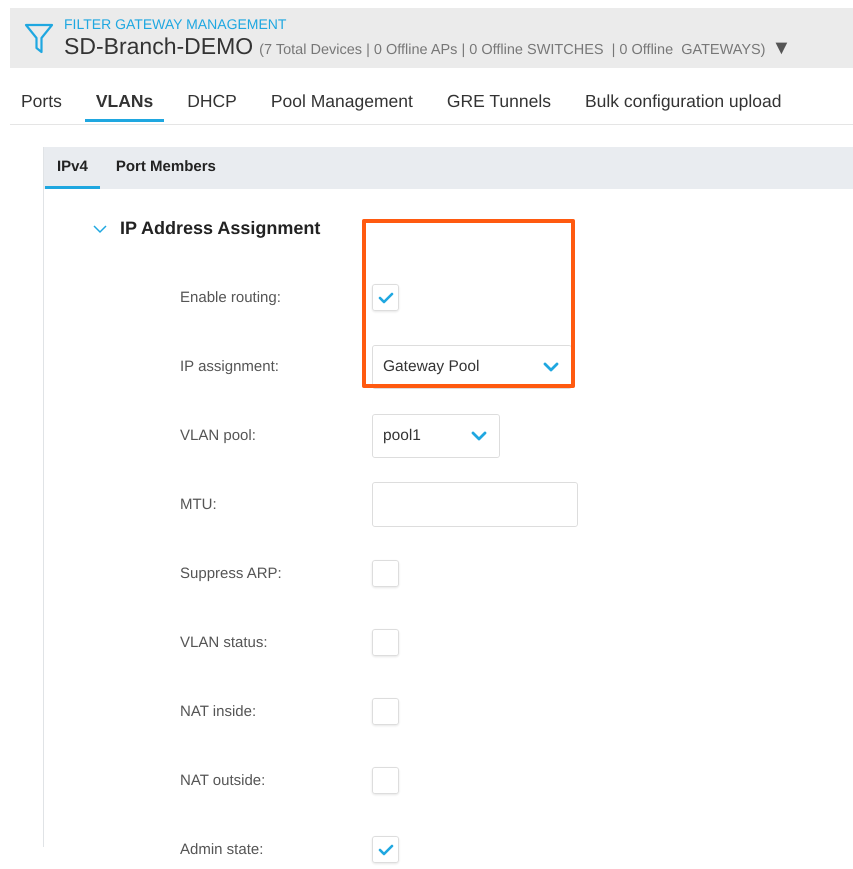 This screenshot has height=869, width=853. I want to click on field-label: Admin state:, so click(222, 849).